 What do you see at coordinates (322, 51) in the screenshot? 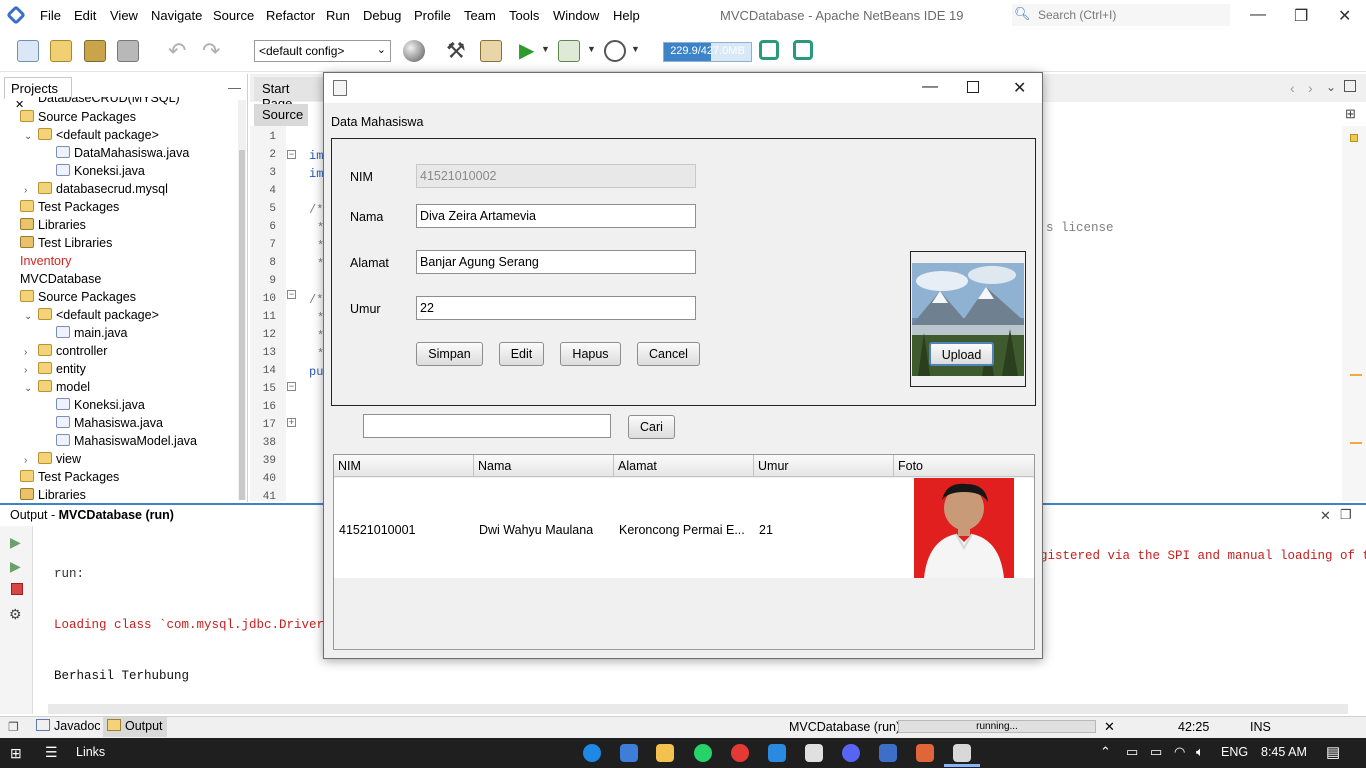
I see `config-select: <default config> ⌄` at bounding box center [322, 51].